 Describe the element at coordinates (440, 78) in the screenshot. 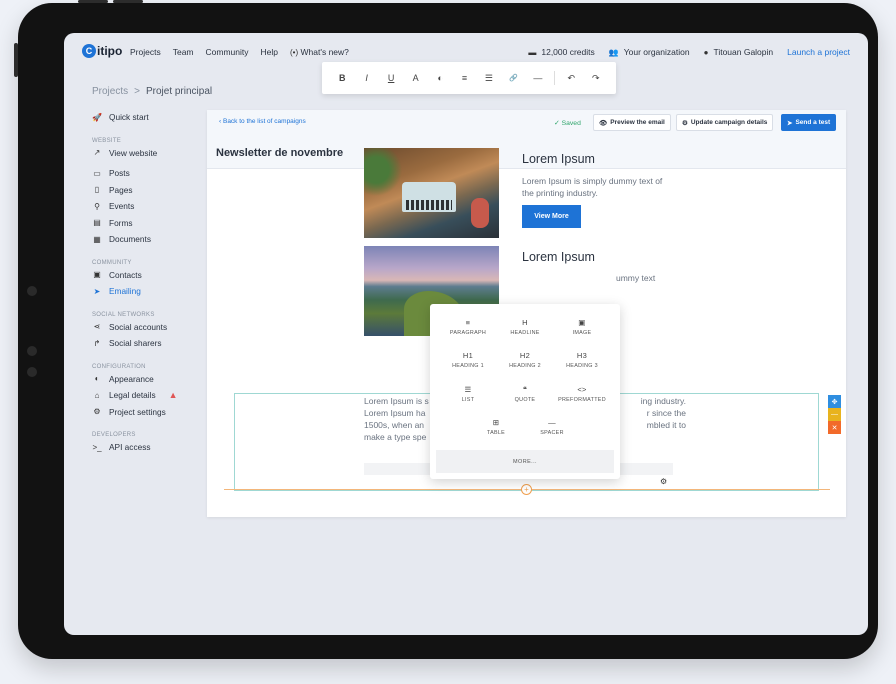

I see `highlight-button: ◐` at that location.